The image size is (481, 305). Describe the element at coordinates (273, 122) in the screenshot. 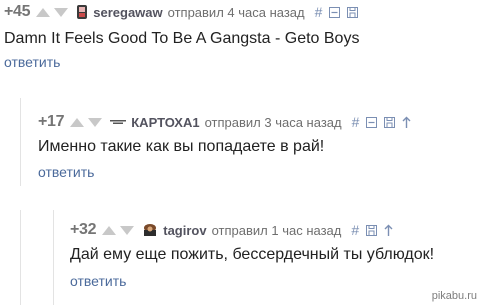

I see `comment-timestamp: отправил 3 часа назад` at that location.